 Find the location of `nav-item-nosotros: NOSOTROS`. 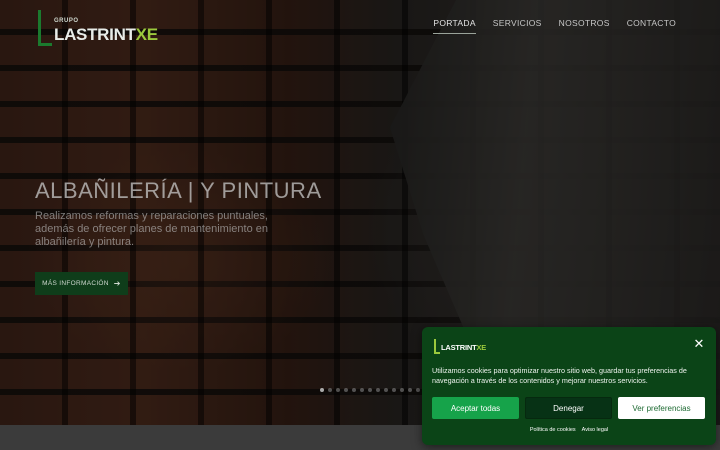

nav-item-nosotros: NOSOTROS is located at coordinates (584, 26).